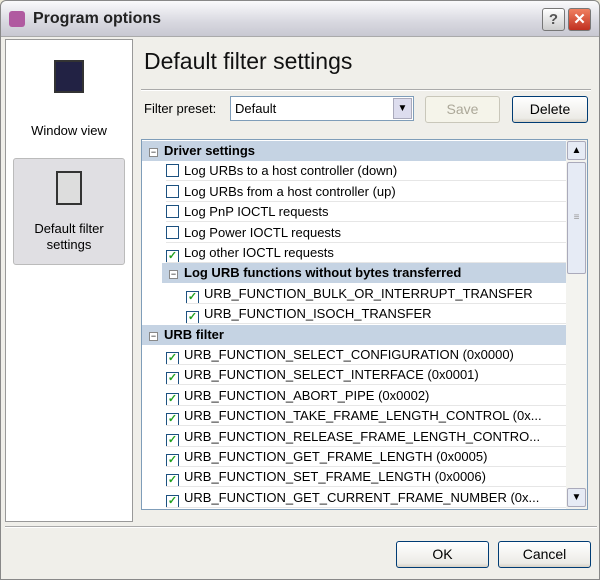 This screenshot has width=600, height=580. Describe the element at coordinates (576, 497) in the screenshot. I see `scroll-down-icon: ▼` at that location.